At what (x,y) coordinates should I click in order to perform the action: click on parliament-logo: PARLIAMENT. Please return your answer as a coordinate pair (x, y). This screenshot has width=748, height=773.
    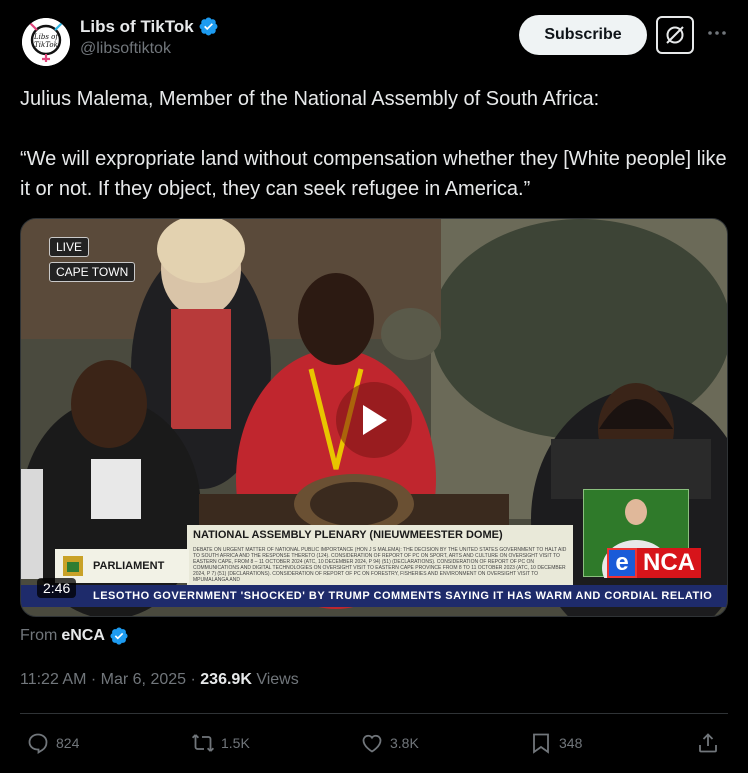
    Looking at the image, I should click on (122, 566).